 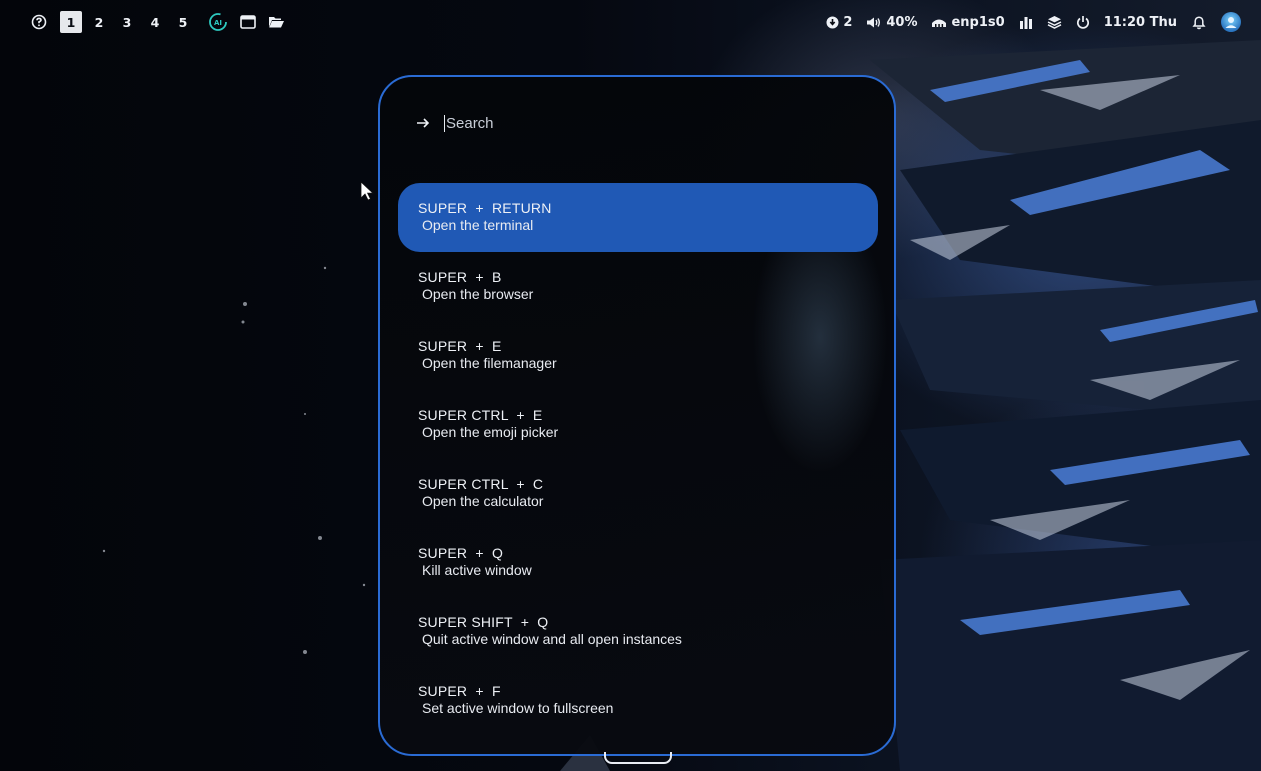 What do you see at coordinates (1199, 22) in the screenshot?
I see `bell-icon` at bounding box center [1199, 22].